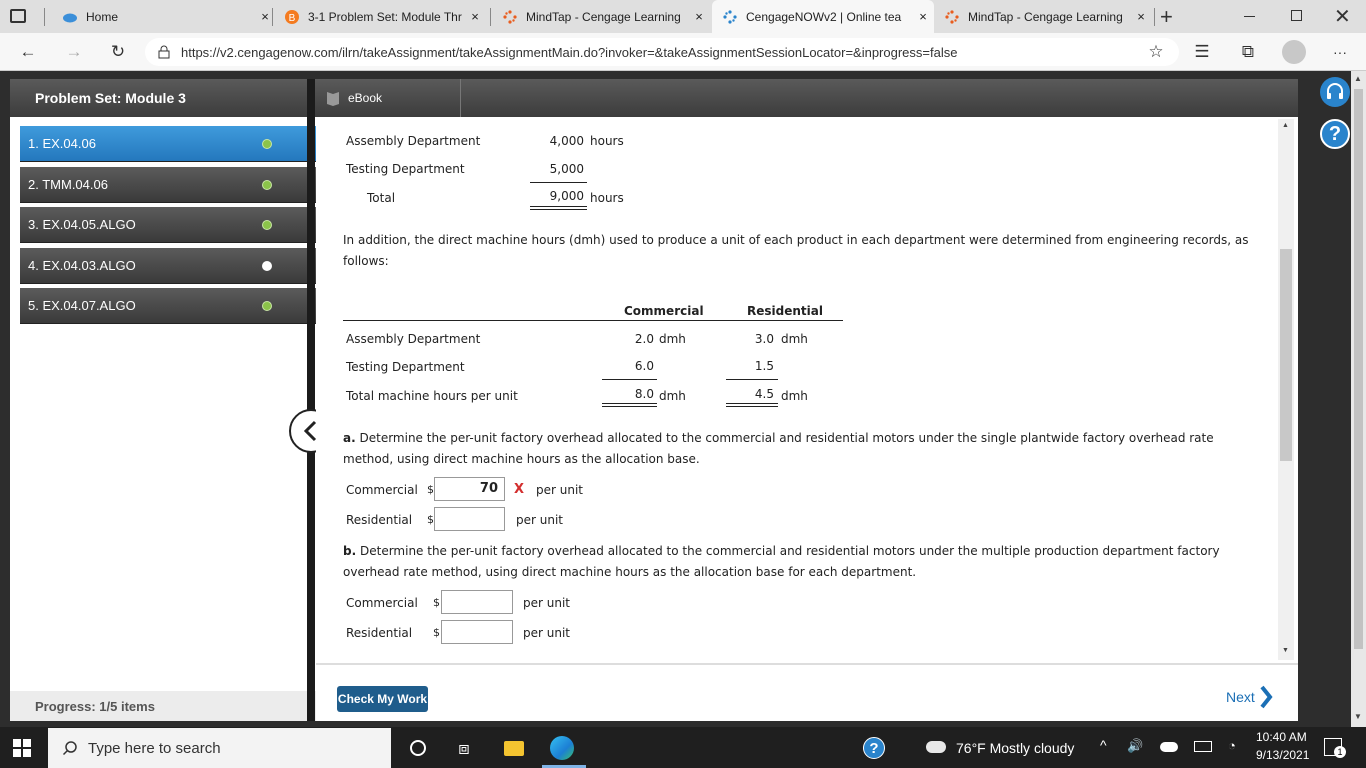  Describe the element at coordinates (219, 748) in the screenshot. I see `taskbar-search-input: Type here to search` at that location.